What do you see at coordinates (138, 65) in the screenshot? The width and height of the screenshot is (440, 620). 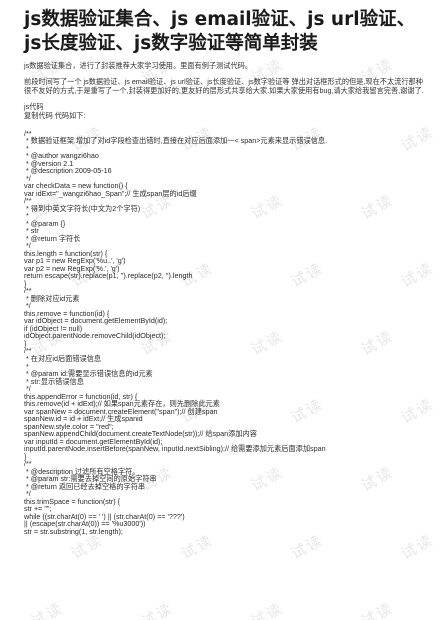 I see `intro-text: js数据验证集合，进行了封装推荐大家学习使用。里面有例子测试代码。` at bounding box center [138, 65].